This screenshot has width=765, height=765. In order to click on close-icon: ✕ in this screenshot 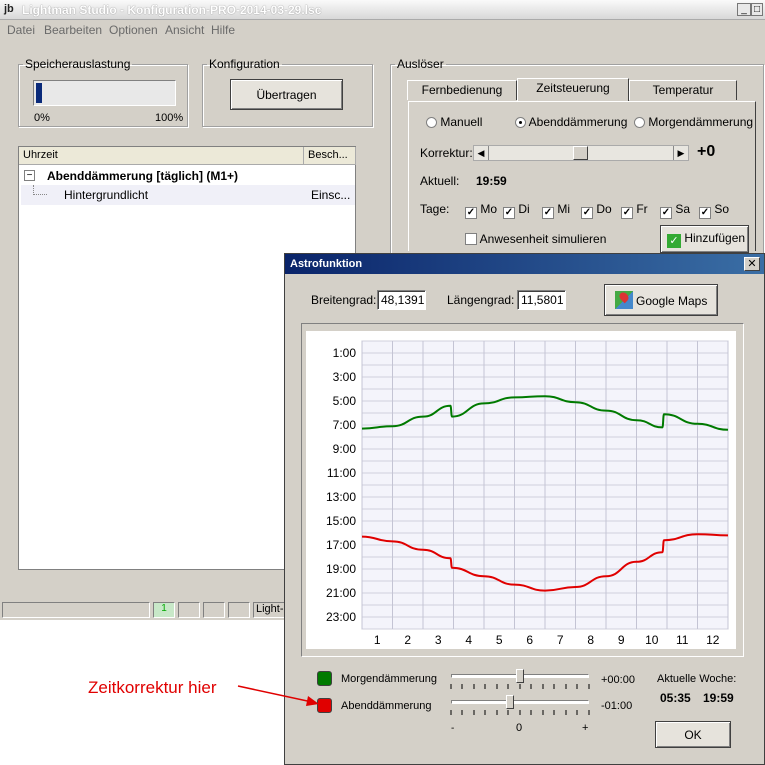, I will do `click(752, 264)`.